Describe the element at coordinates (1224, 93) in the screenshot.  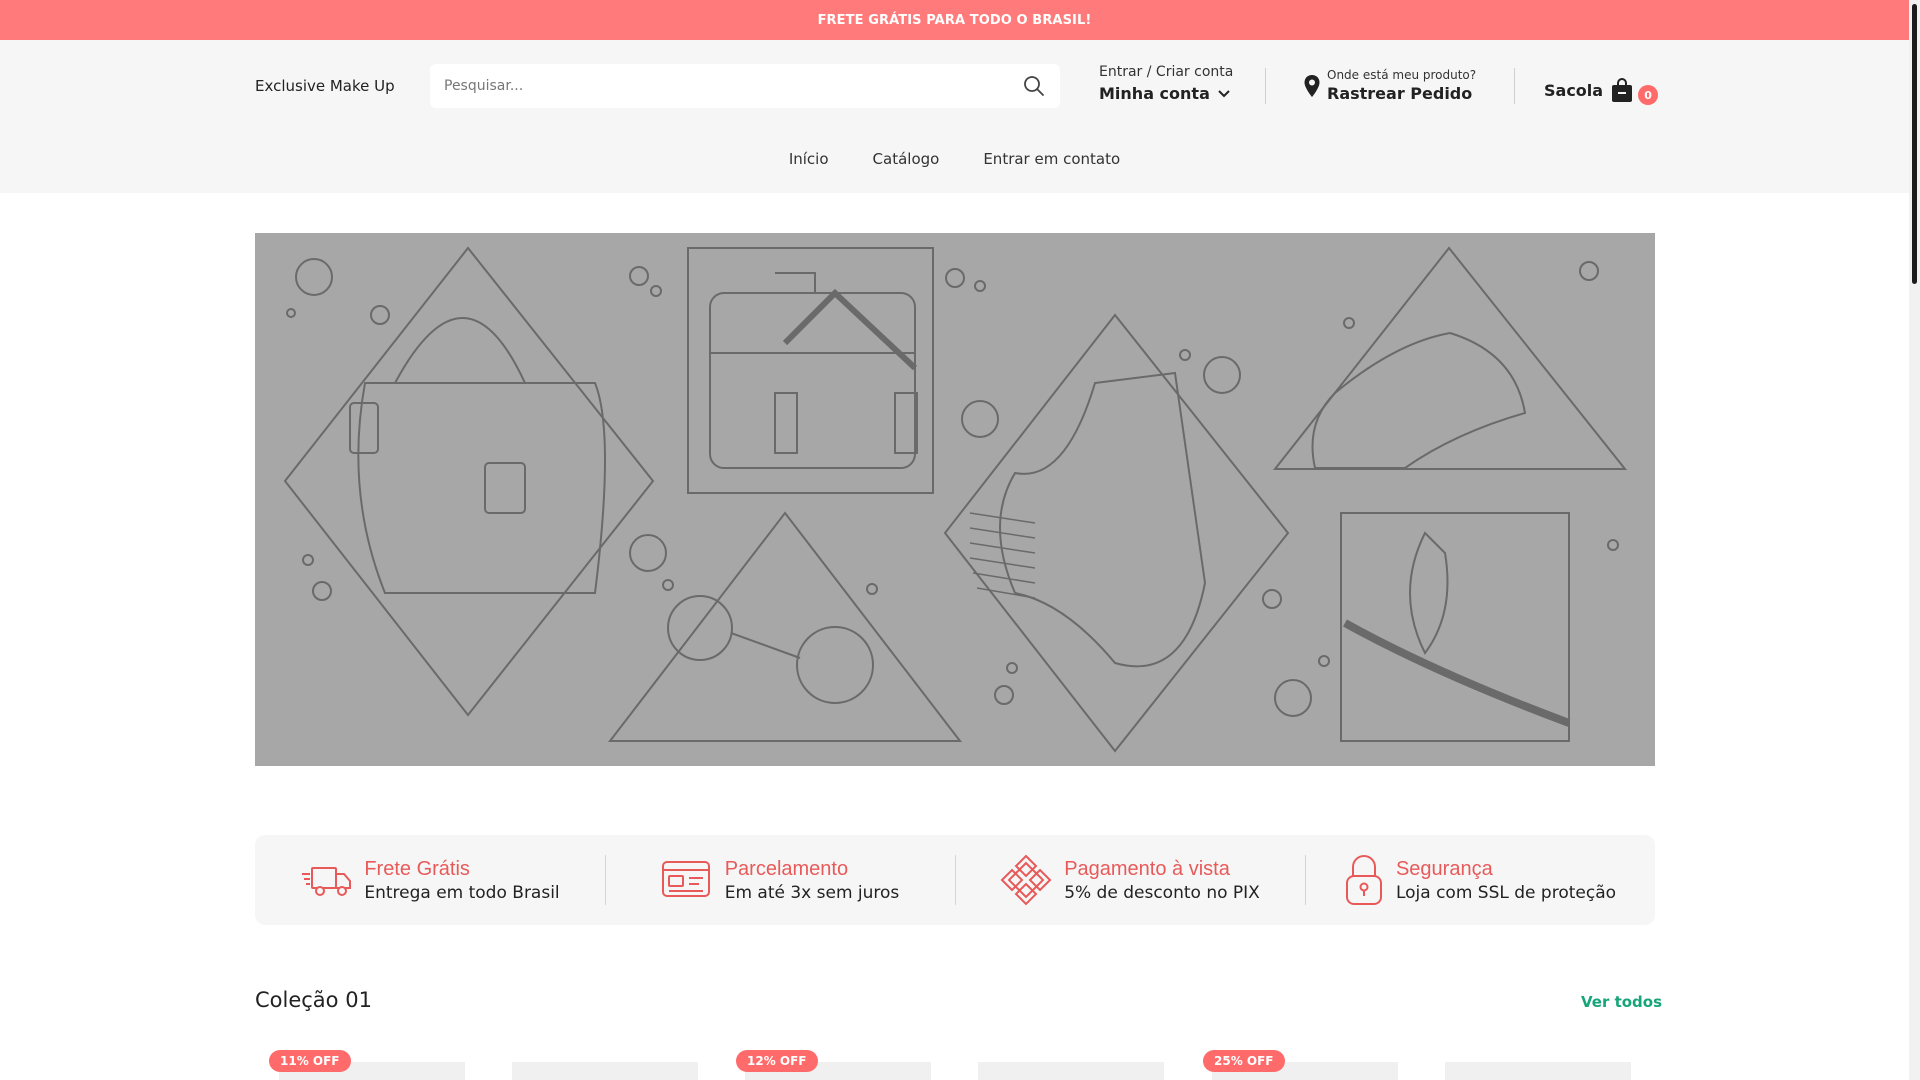
I see `chevron-down-icon` at that location.